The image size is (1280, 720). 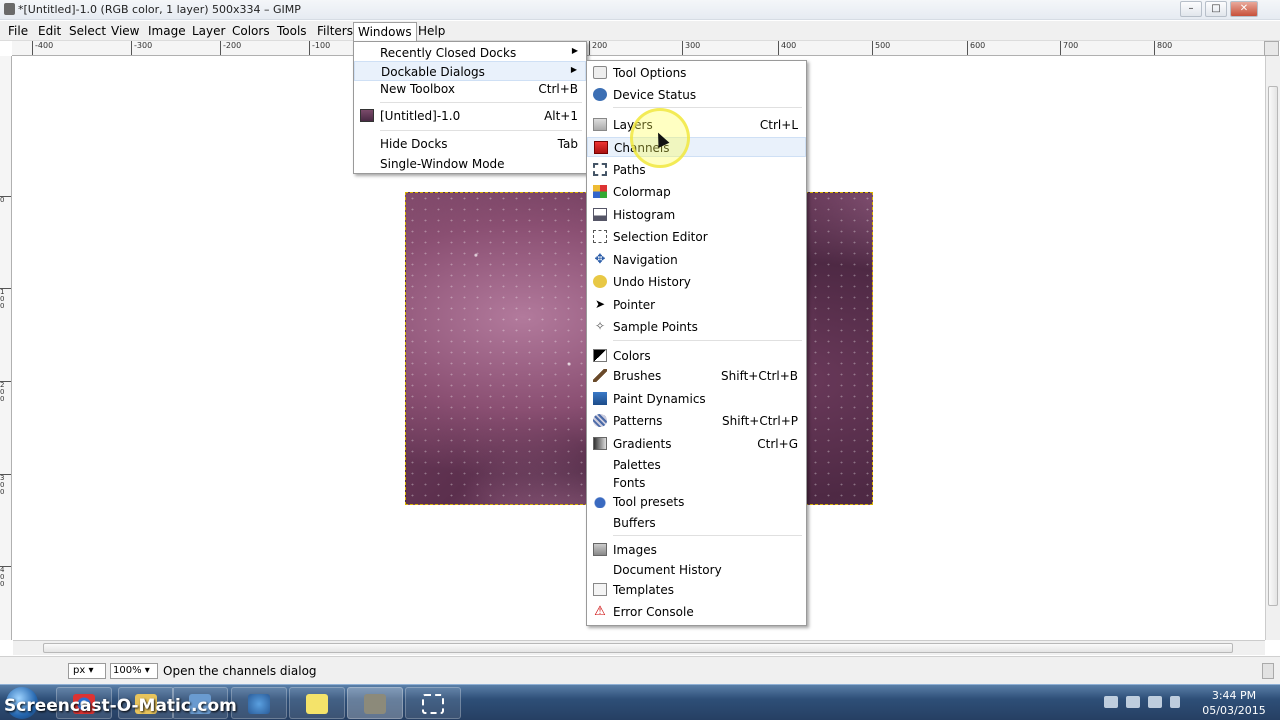 I want to click on menu-edit: Edit, so click(x=49, y=31).